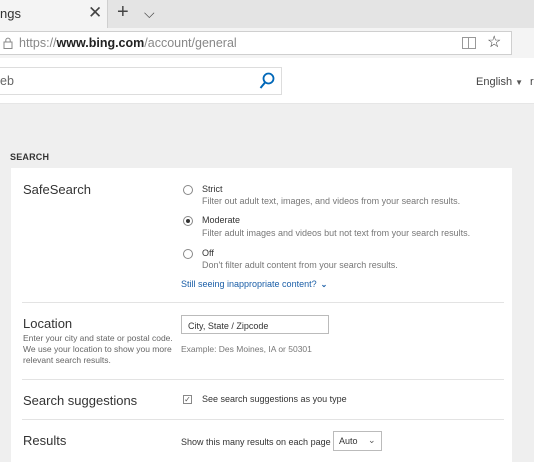  What do you see at coordinates (188, 190) in the screenshot?
I see `safesearch-radio-strict` at bounding box center [188, 190].